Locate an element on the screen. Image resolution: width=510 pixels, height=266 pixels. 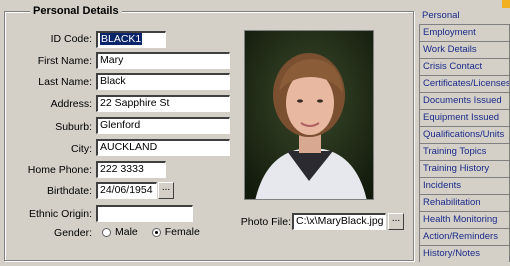
tab-history-notes: History/Notes is located at coordinates (464, 253).